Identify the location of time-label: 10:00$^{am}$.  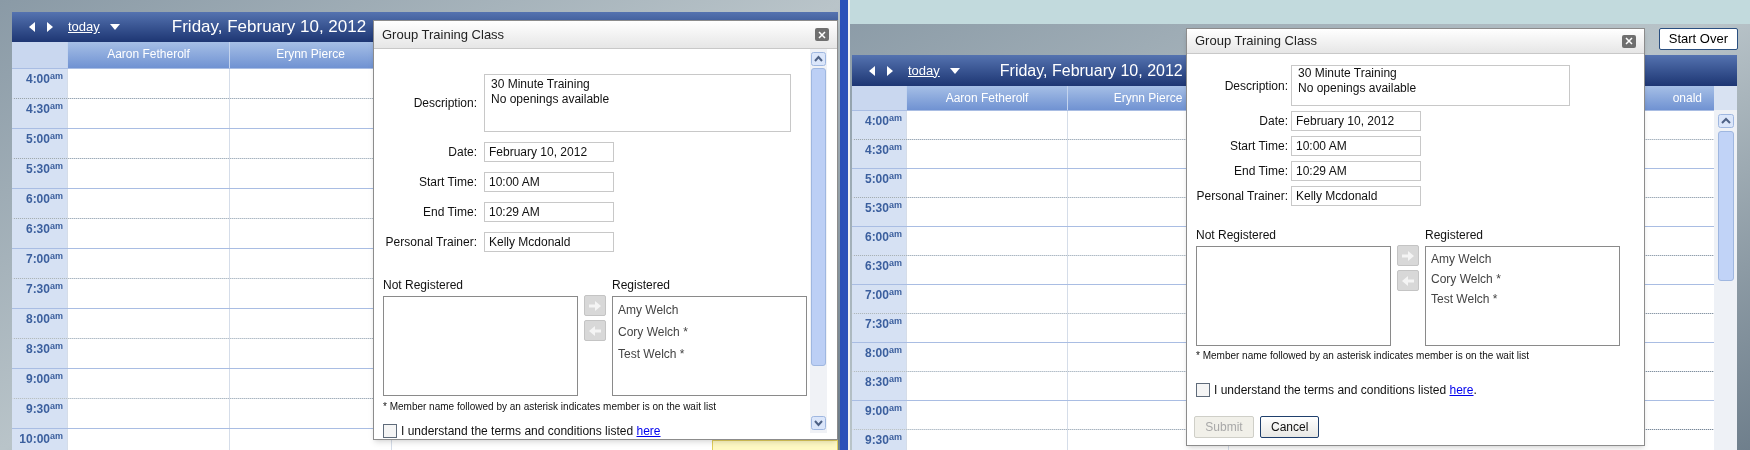
(39, 439).